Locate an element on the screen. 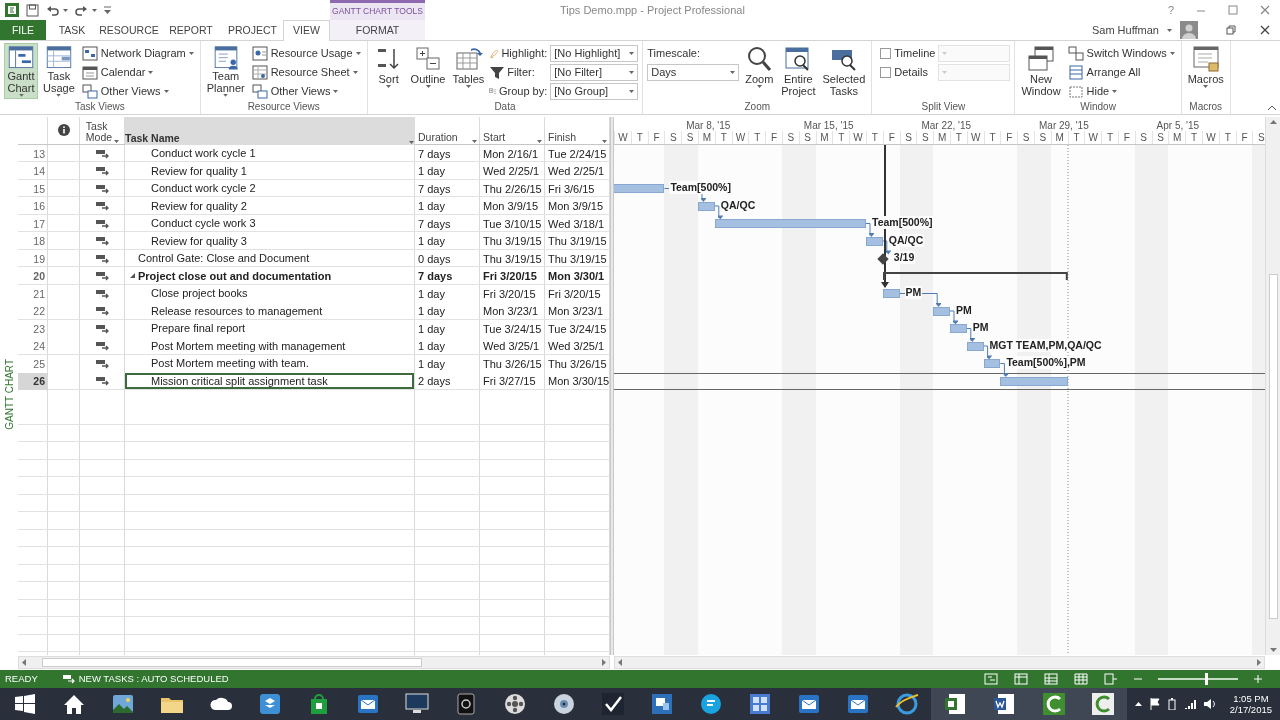 The height and width of the screenshot is (720, 1280). ribbon-button: Resource Sheet is located at coordinates (306, 72).